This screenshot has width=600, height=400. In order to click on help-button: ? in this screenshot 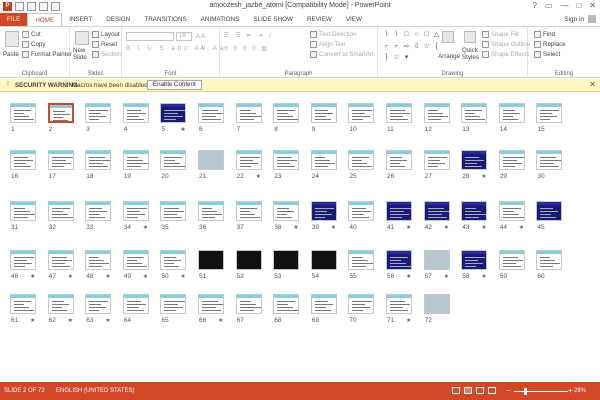, I will do `click(534, 5)`.